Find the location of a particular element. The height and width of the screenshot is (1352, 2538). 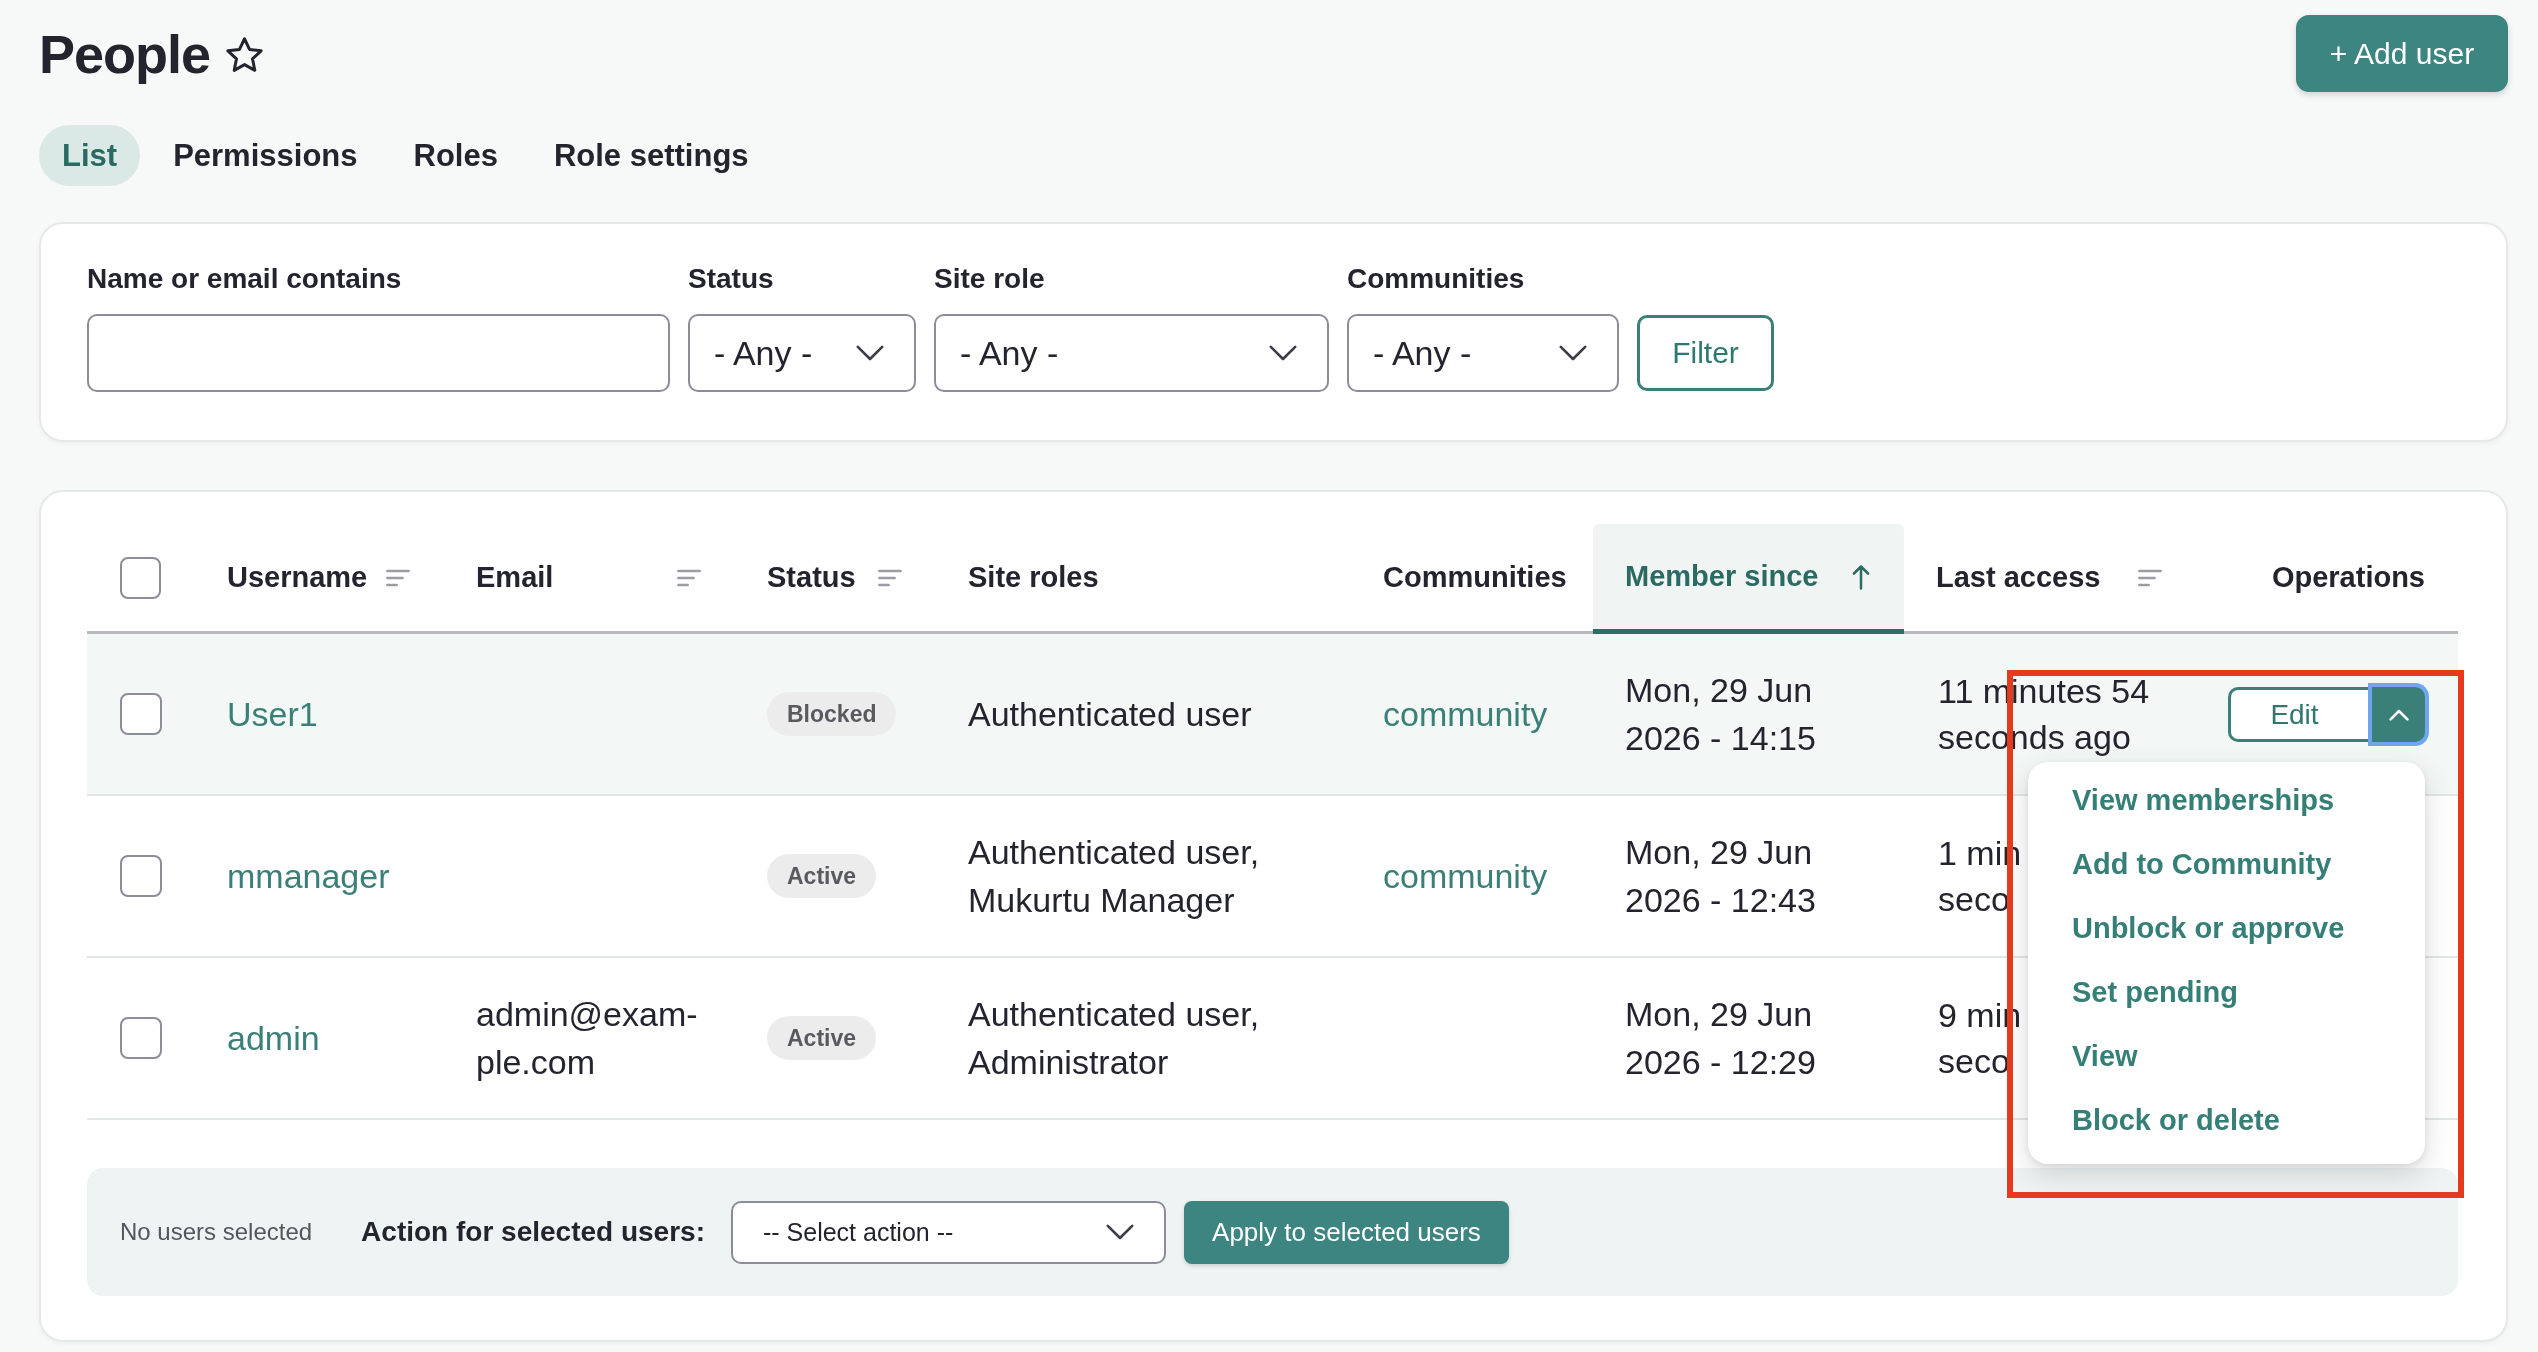

menu-item: View memberships is located at coordinates (2203, 800).